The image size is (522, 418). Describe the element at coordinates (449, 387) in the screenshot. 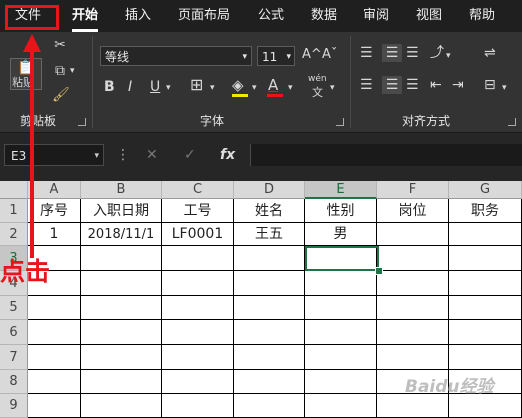

I see `watermark: Baidu经验` at that location.